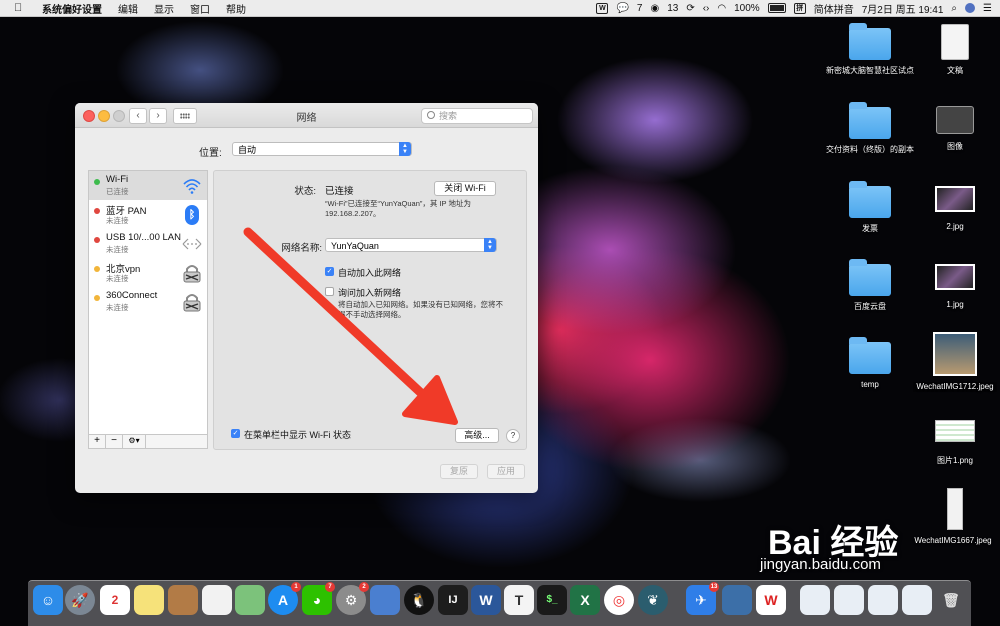 The height and width of the screenshot is (626, 1000). Describe the element at coordinates (721, 8) in the screenshot. I see `wifi-status-icon: ◠` at that location.